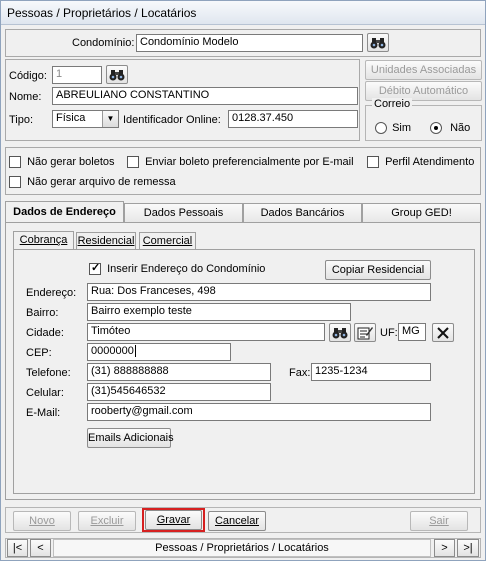 Image resolution: width=486 pixels, height=561 pixels. Describe the element at coordinates (15, 162) in the screenshot. I see `nao-gerar-boletos-checkbox` at that location.